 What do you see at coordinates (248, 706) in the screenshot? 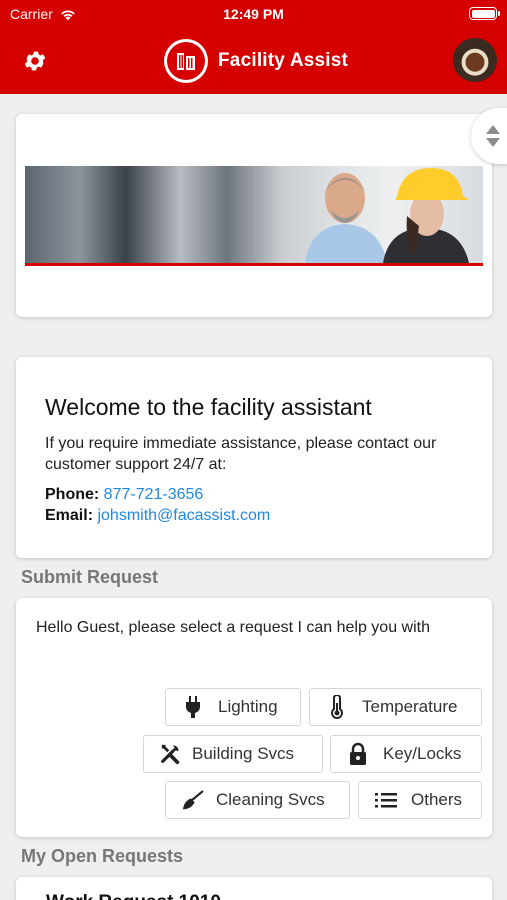
I see `lighting-label: Lighting` at bounding box center [248, 706].